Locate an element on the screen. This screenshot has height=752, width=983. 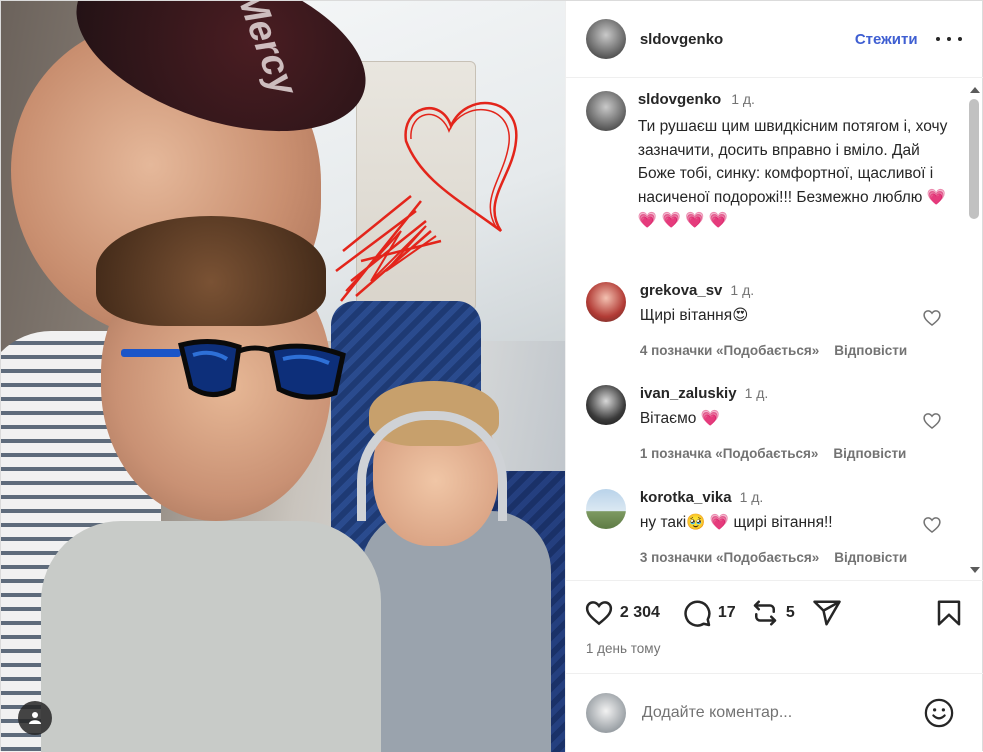
kid-shirt is located at coordinates (456, 631).